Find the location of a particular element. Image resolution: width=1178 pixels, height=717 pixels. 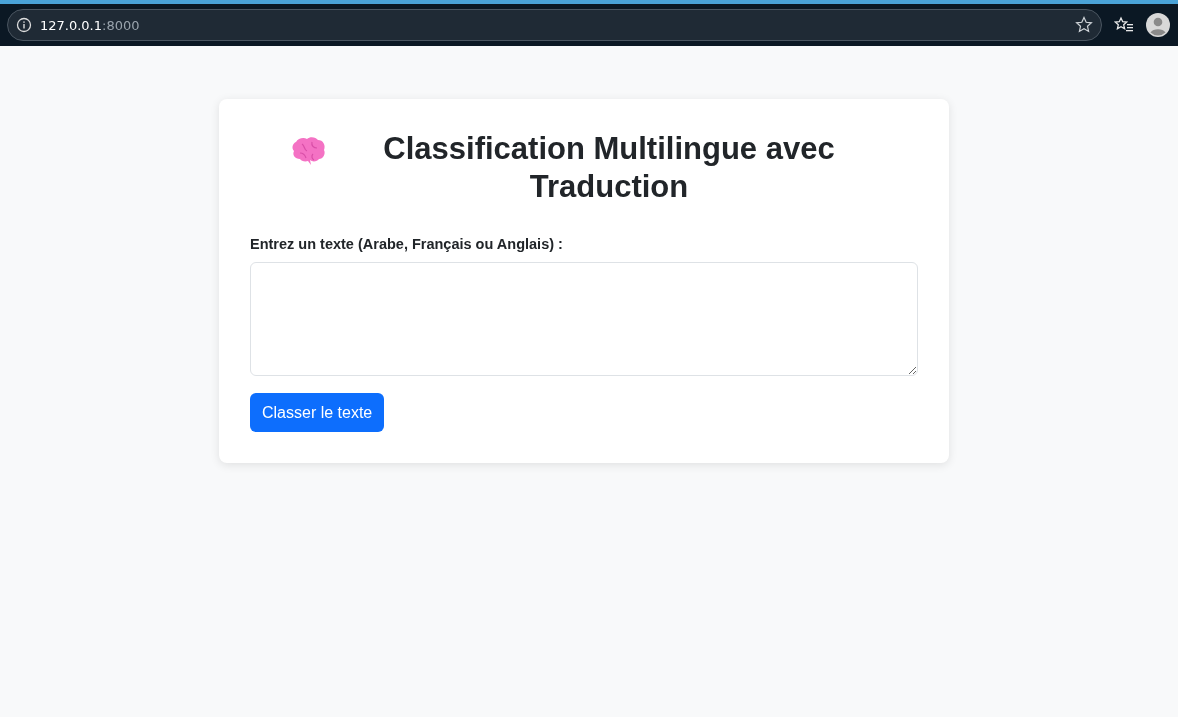

page-title: Classification Multilingue avec Traduction is located at coordinates (609, 168).